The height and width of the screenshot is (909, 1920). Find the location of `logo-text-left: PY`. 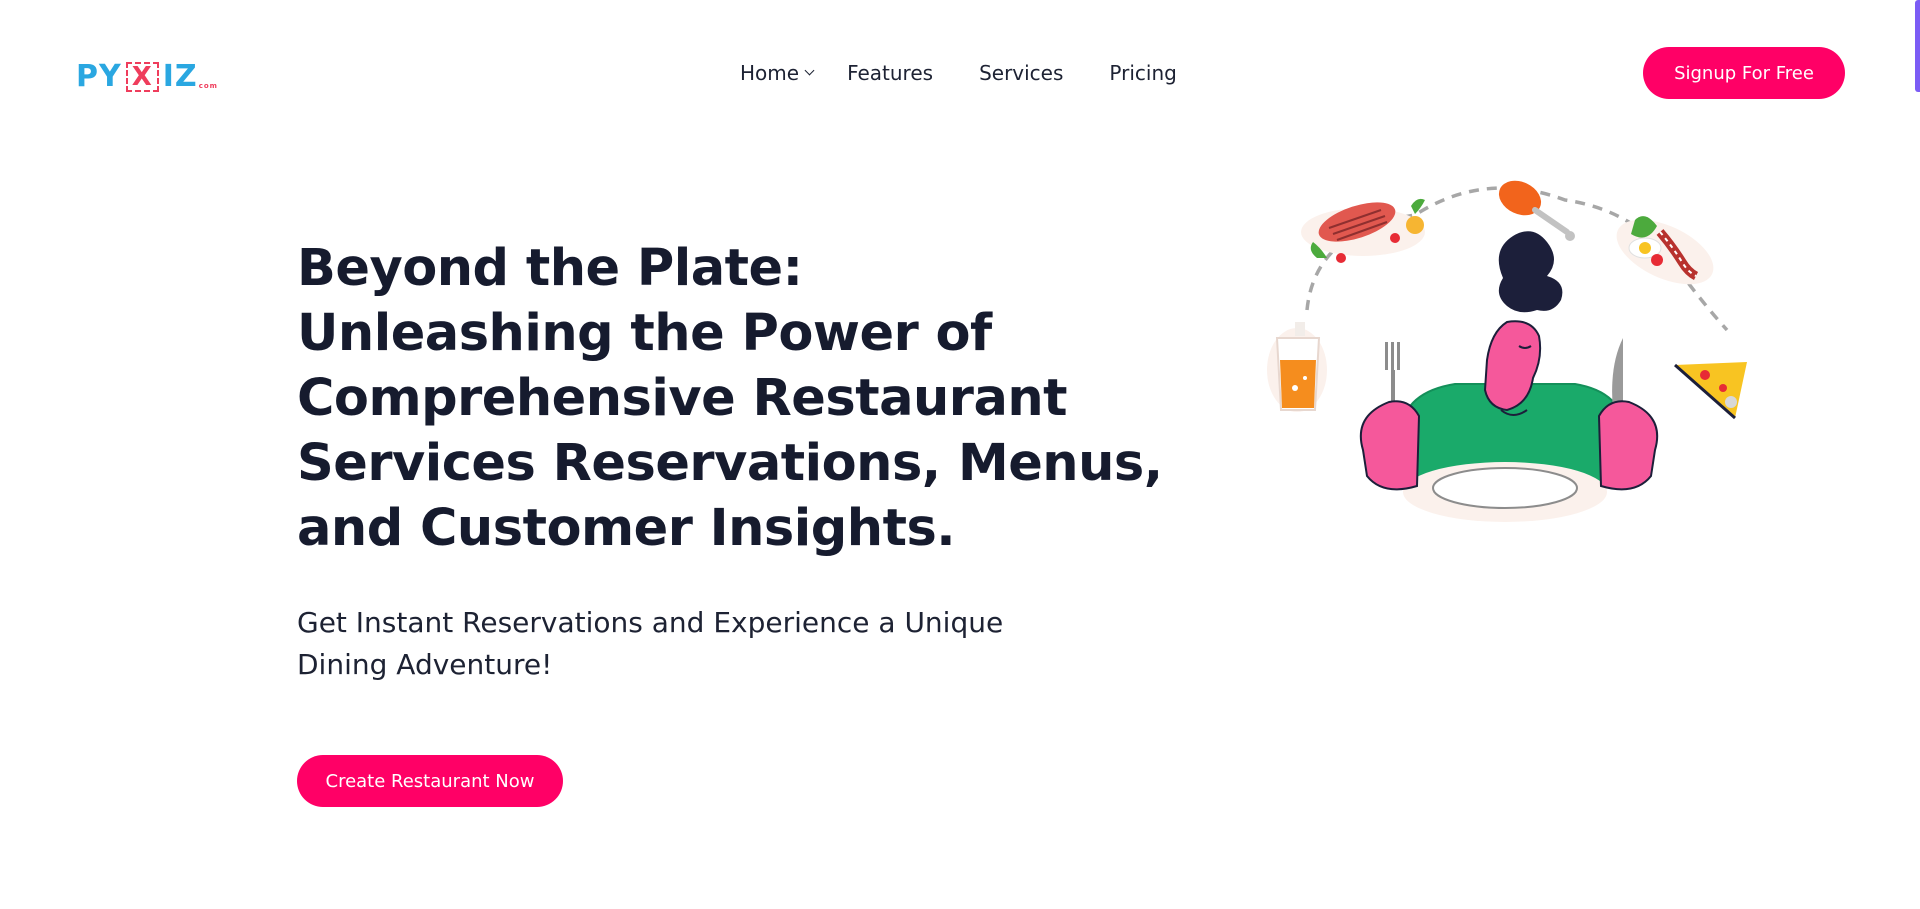

logo-text-left: PY is located at coordinates (99, 76).